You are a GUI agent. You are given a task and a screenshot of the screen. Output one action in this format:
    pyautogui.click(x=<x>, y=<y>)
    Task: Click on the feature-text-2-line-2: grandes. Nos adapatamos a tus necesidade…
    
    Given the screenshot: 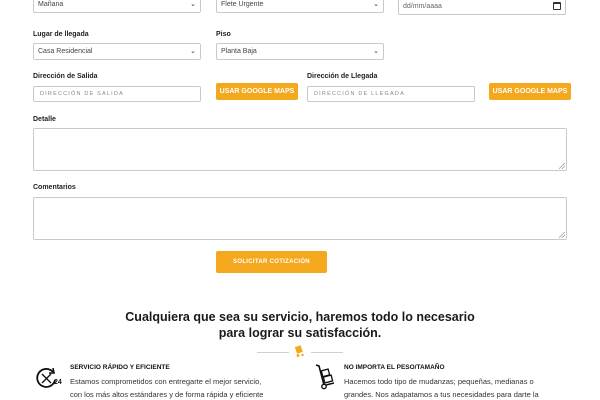 What is the action you would take?
    pyautogui.click(x=441, y=394)
    